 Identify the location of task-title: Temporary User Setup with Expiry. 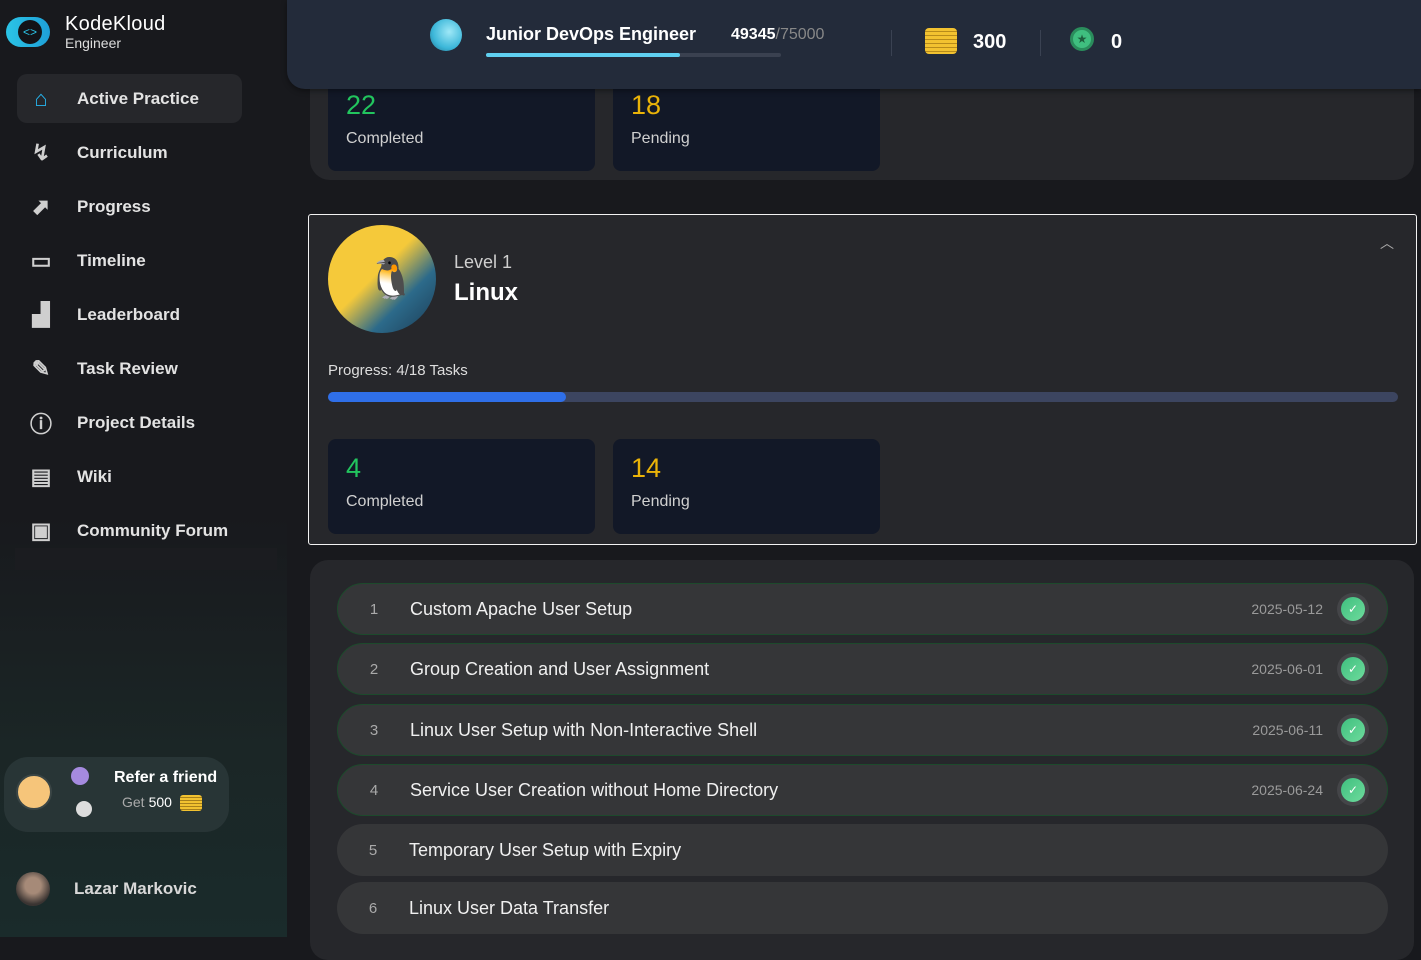
(545, 849).